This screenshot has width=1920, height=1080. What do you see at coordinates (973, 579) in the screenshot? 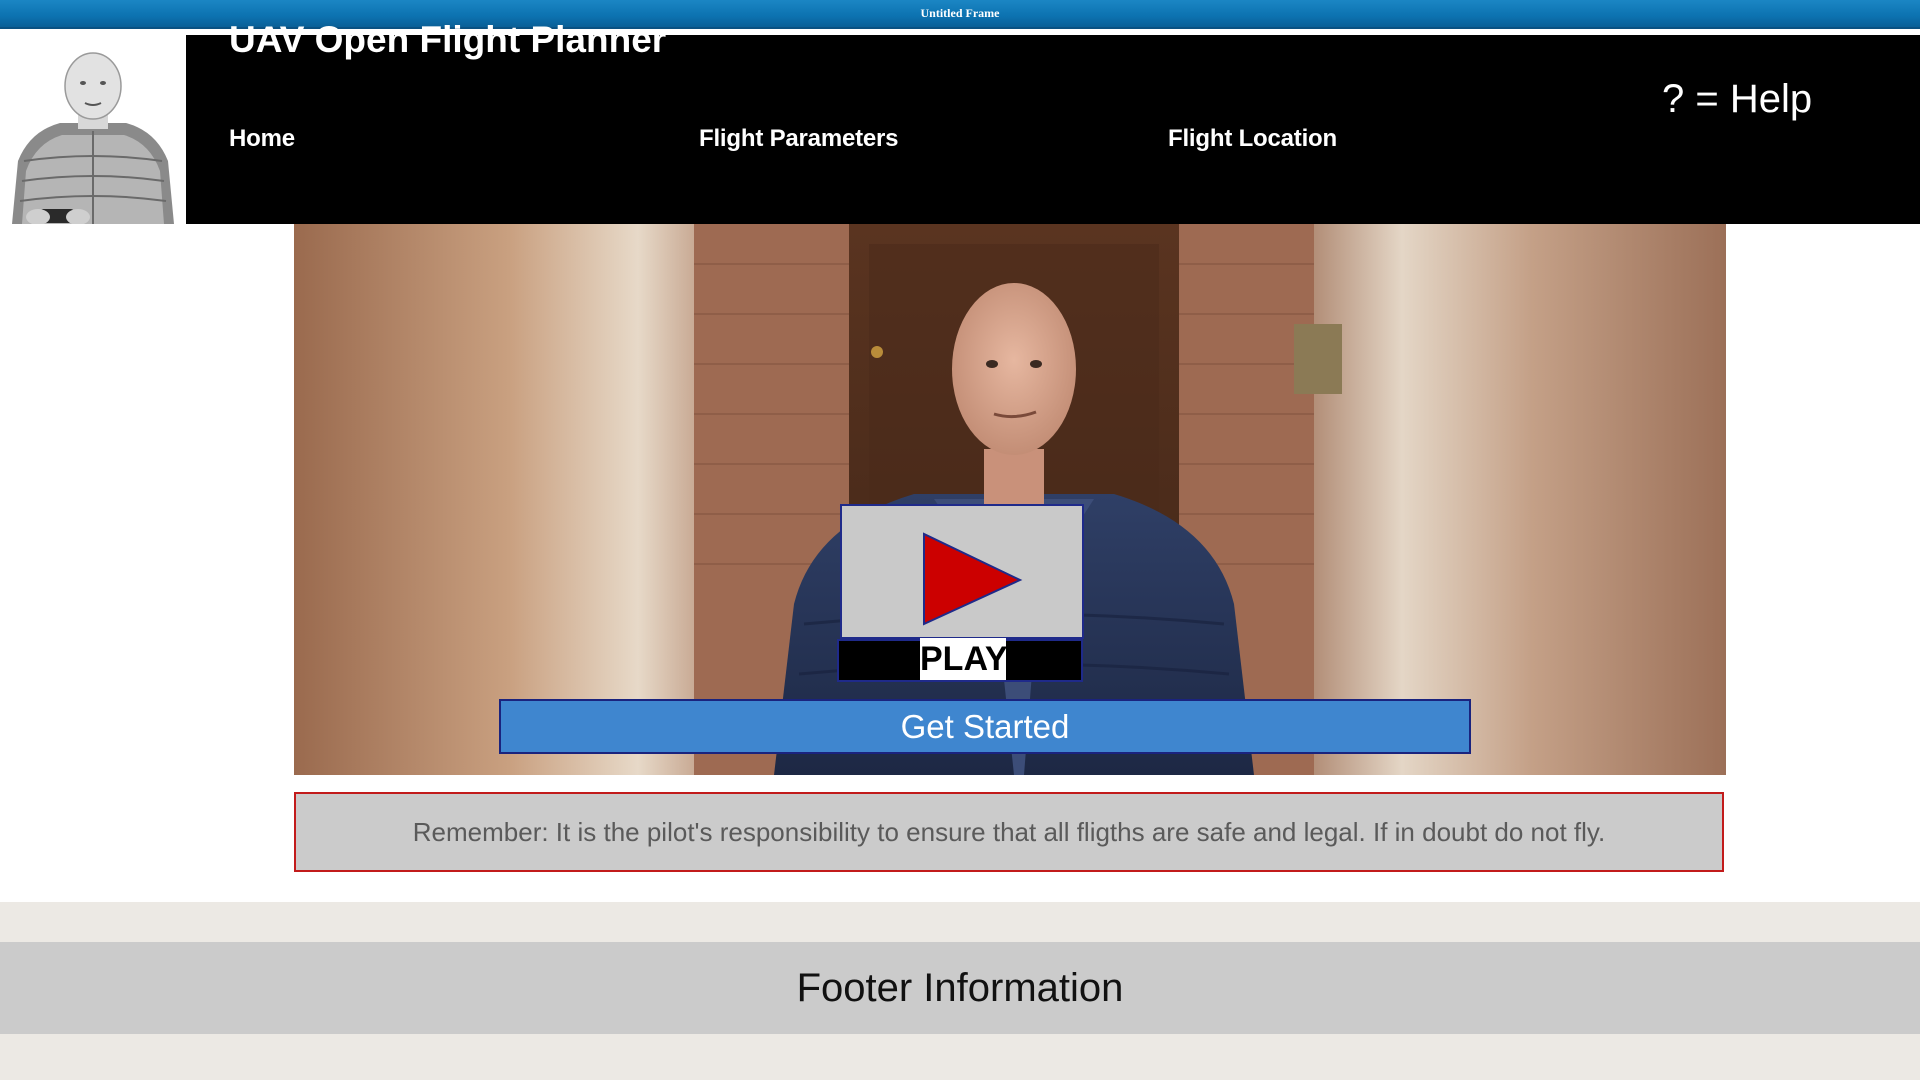
I see `play-triangle-icon` at bounding box center [973, 579].